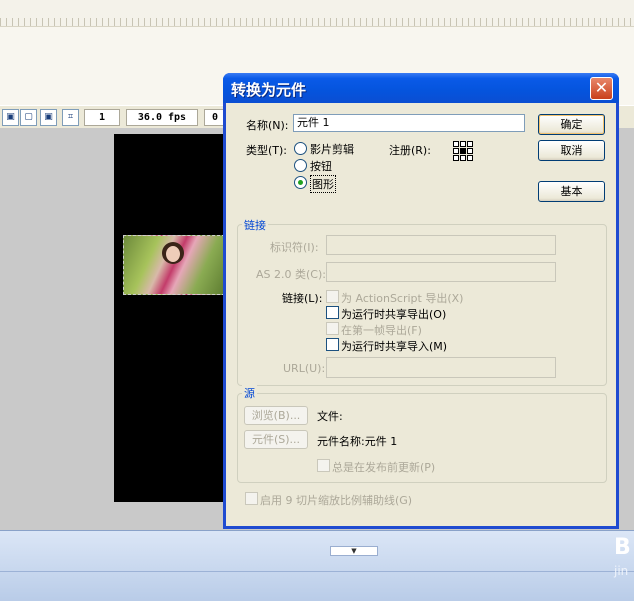  Describe the element at coordinates (294, 247) in the screenshot. I see `identifier-label: 标识符(I):` at that location.